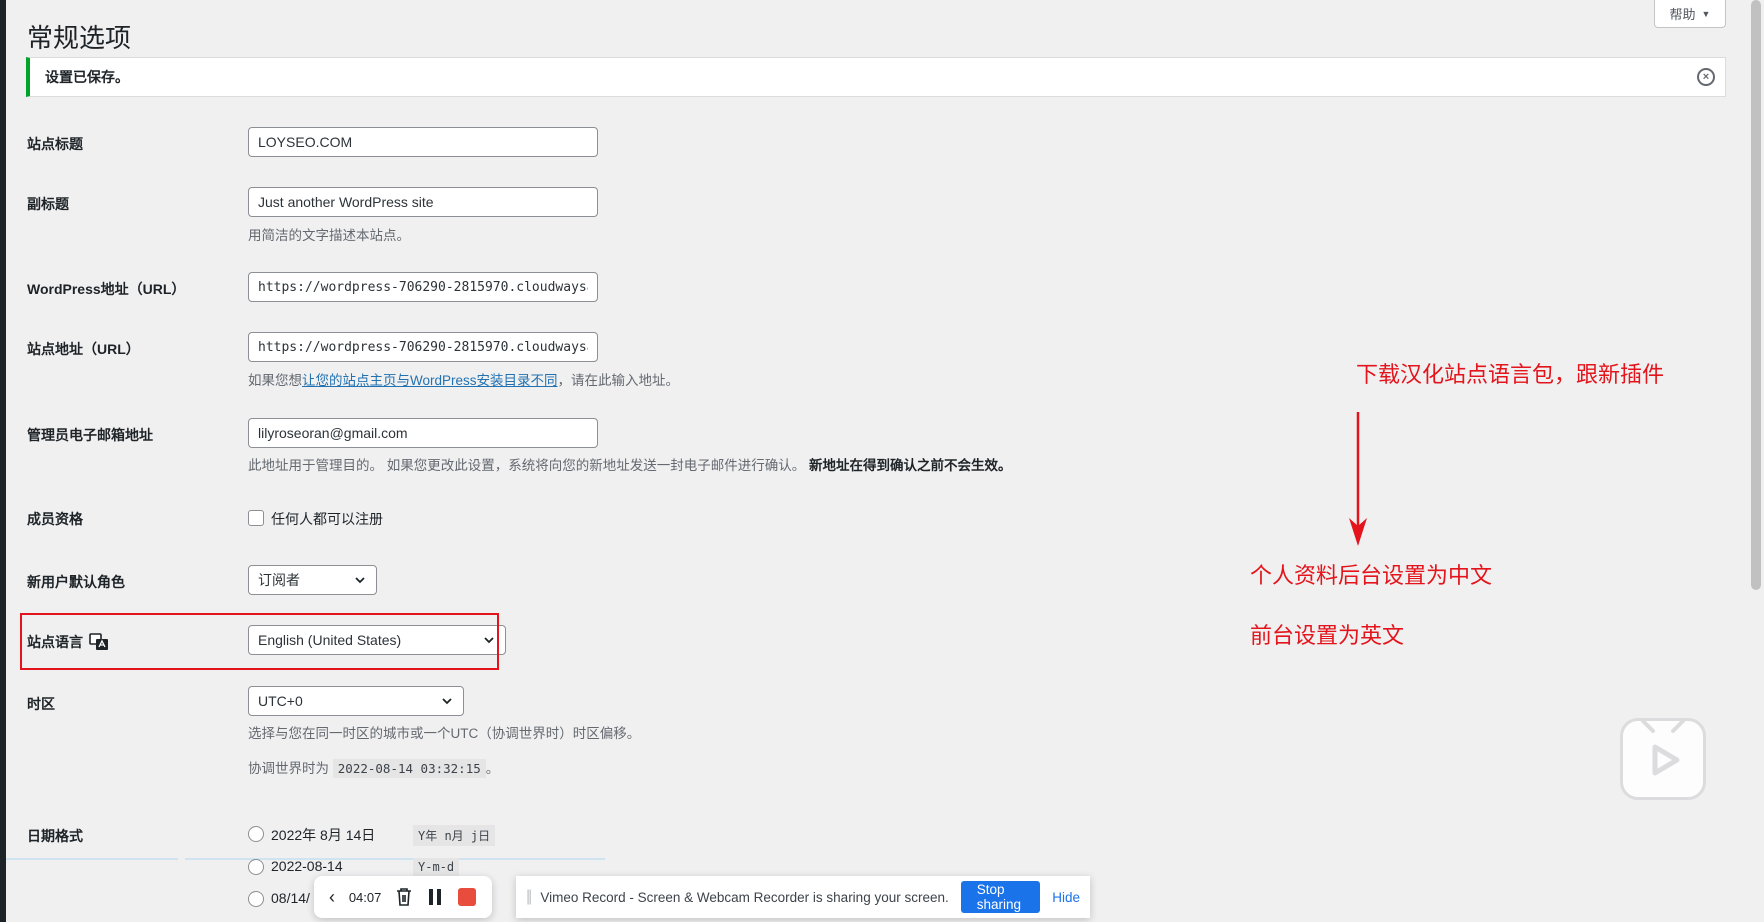 The height and width of the screenshot is (922, 1764). Describe the element at coordinates (1706, 13) in the screenshot. I see `caret-down-icon: ▼` at that location.